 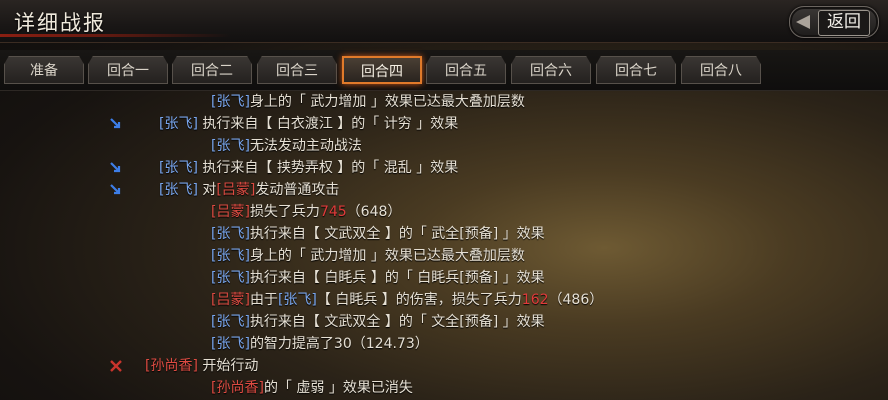 I want to click on log-text: 开始行动, so click(x=228, y=366).